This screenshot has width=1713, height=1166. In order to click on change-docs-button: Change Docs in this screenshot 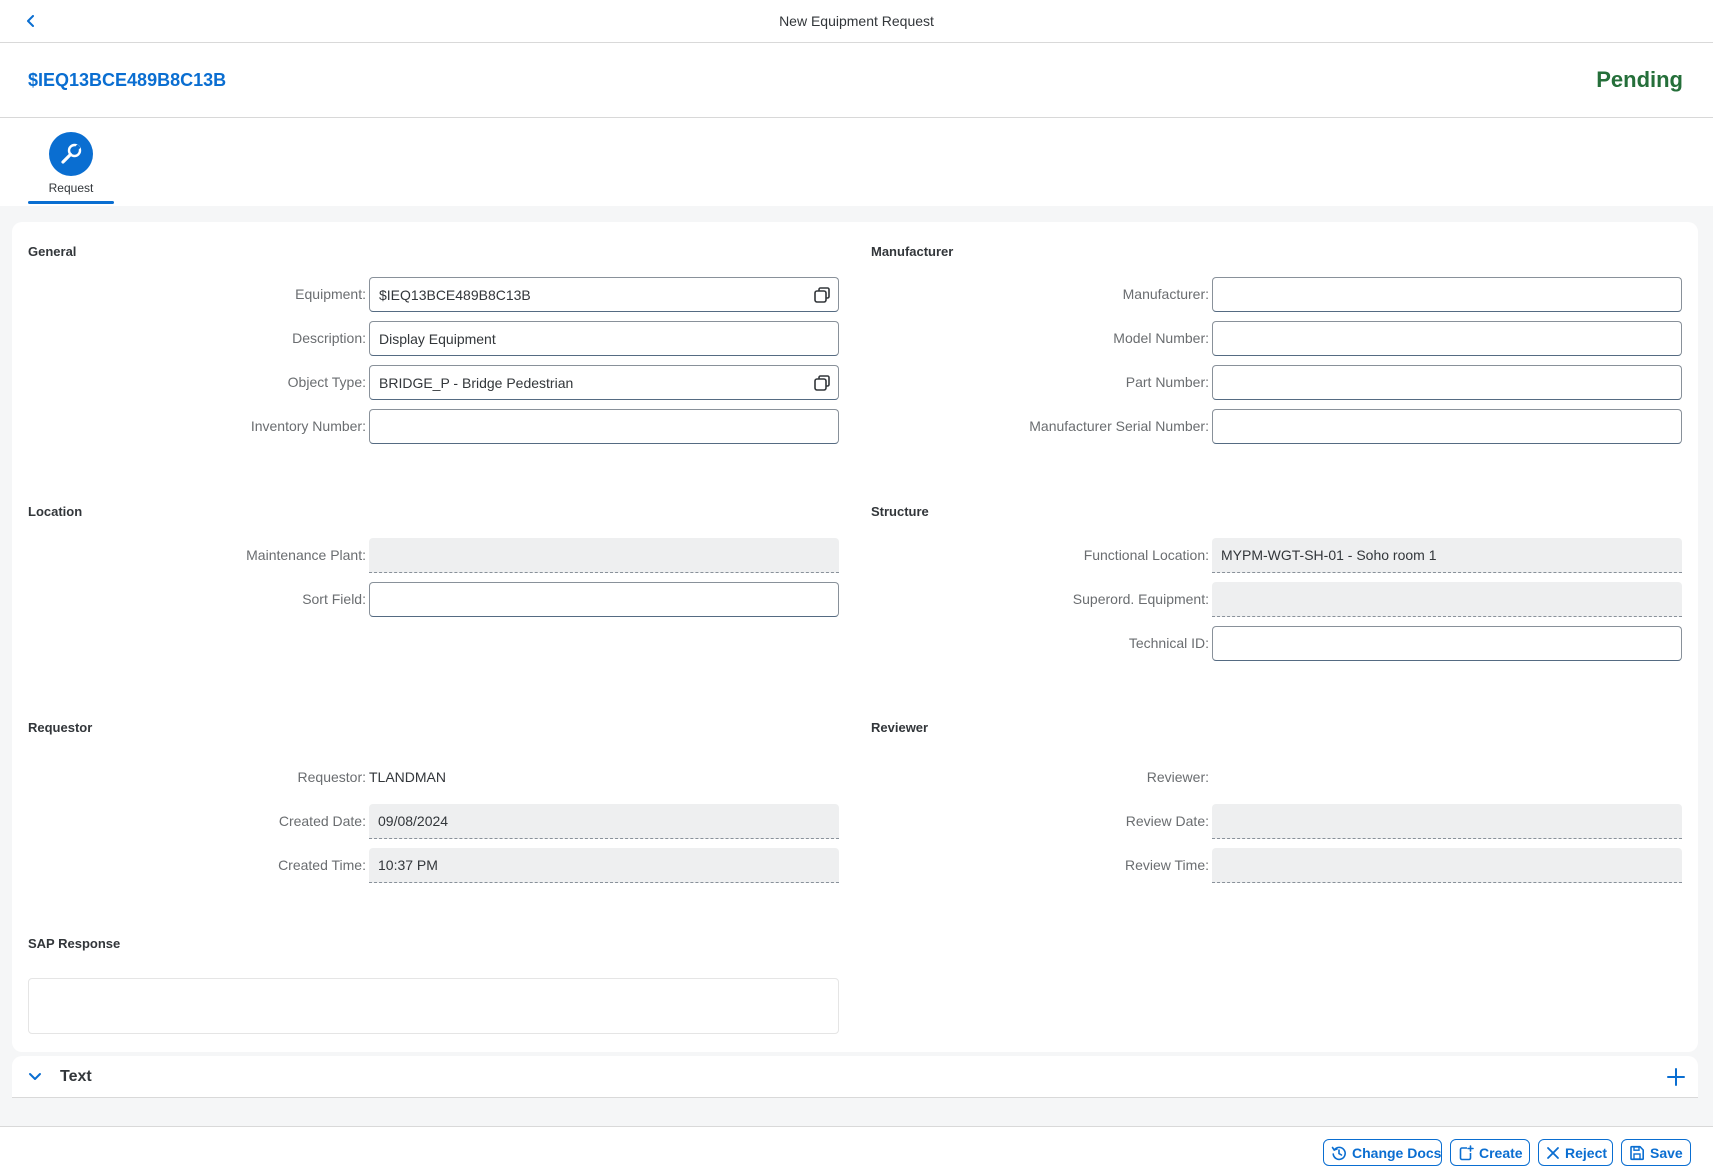, I will do `click(1382, 1152)`.